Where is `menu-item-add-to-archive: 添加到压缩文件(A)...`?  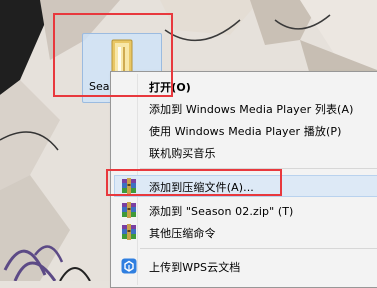 menu-item-add-to-archive: 添加到压缩文件(A)... is located at coordinates (245, 186).